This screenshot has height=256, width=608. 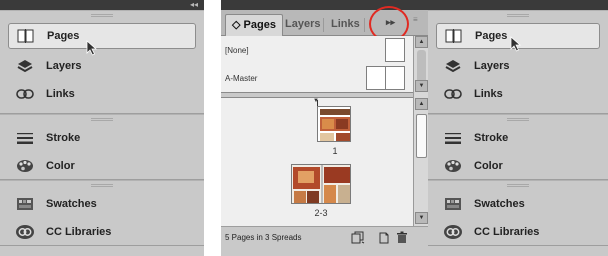 What do you see at coordinates (325, 252) in the screenshot?
I see `panel-resize-grip` at bounding box center [325, 252].